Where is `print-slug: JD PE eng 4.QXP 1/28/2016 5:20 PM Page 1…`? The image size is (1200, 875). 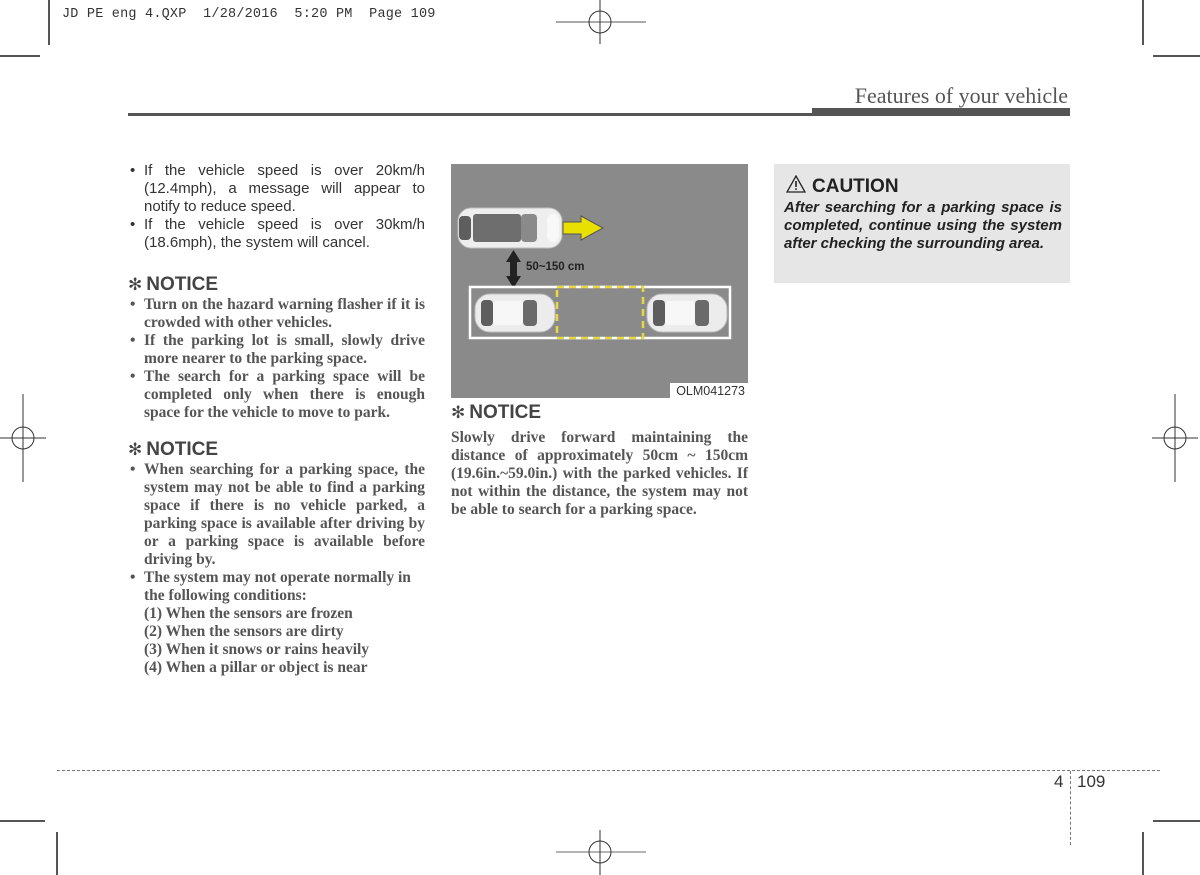
print-slug: JD PE eng 4.QXP 1/28/2016 5:20 PM Page 1… is located at coordinates (249, 14).